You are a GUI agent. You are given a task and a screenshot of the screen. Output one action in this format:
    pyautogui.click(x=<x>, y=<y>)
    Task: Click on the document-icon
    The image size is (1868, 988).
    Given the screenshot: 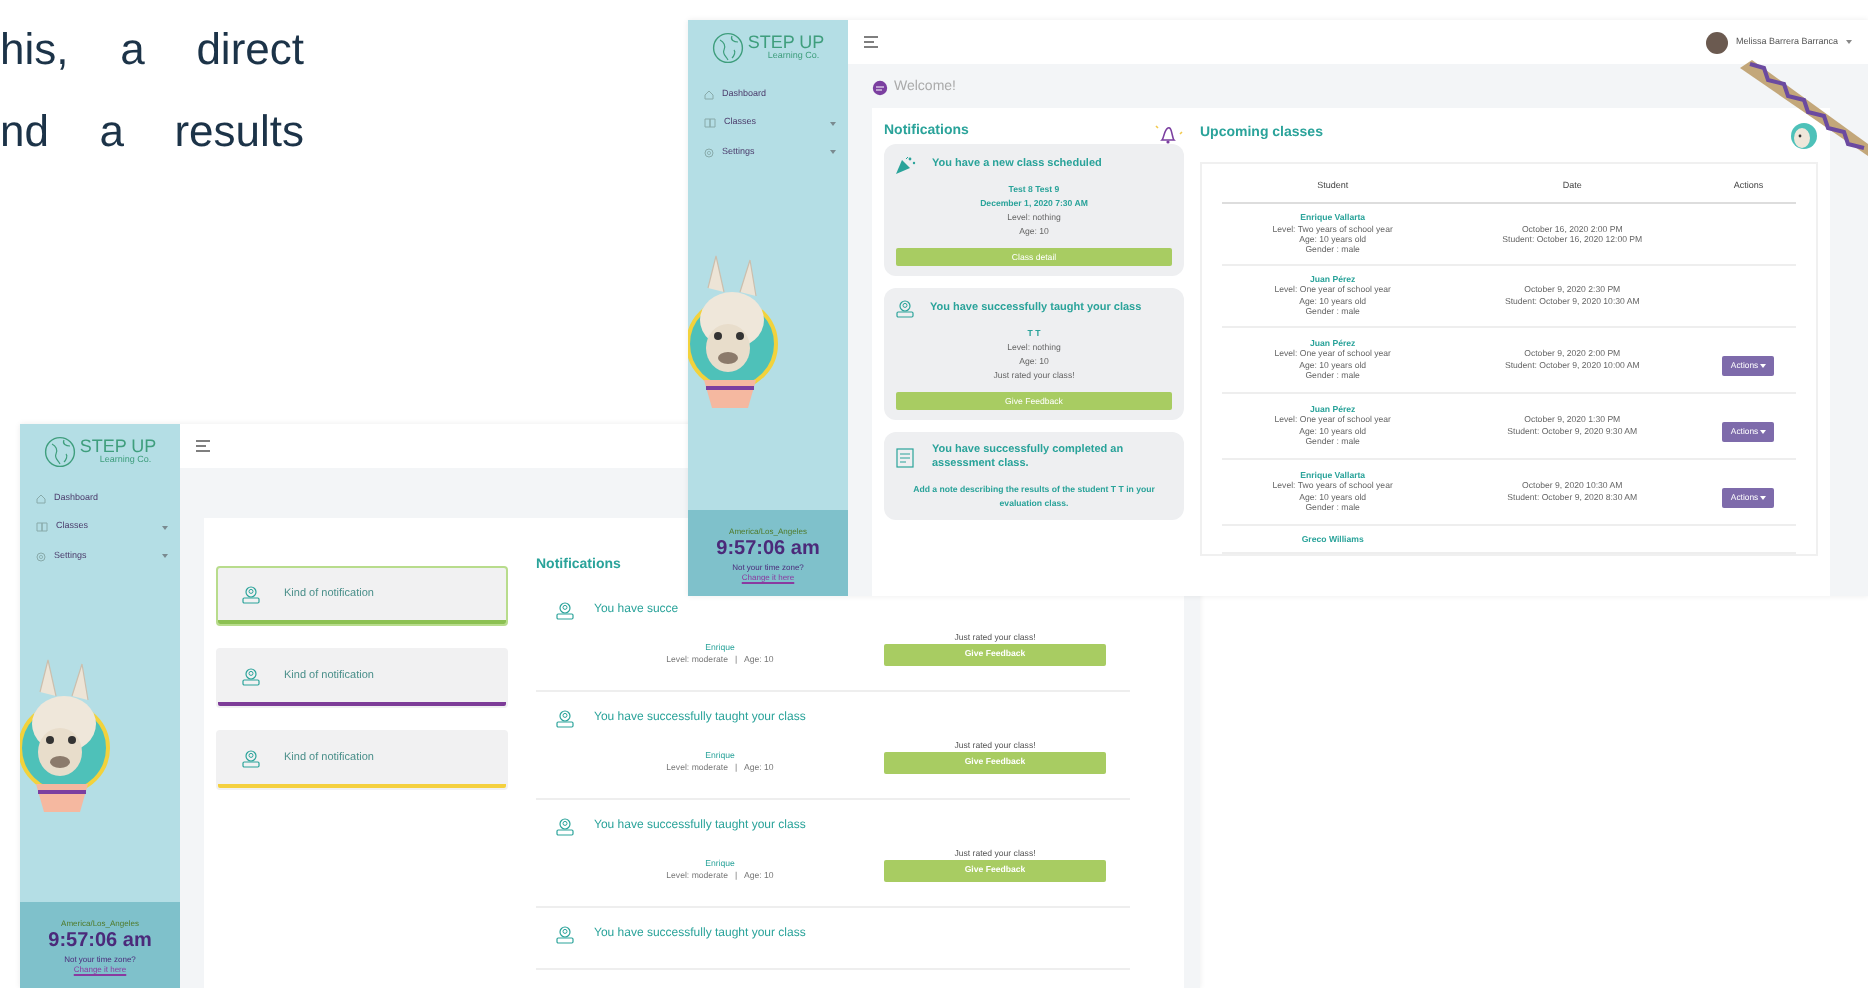 What is the action you would take?
    pyautogui.click(x=906, y=457)
    